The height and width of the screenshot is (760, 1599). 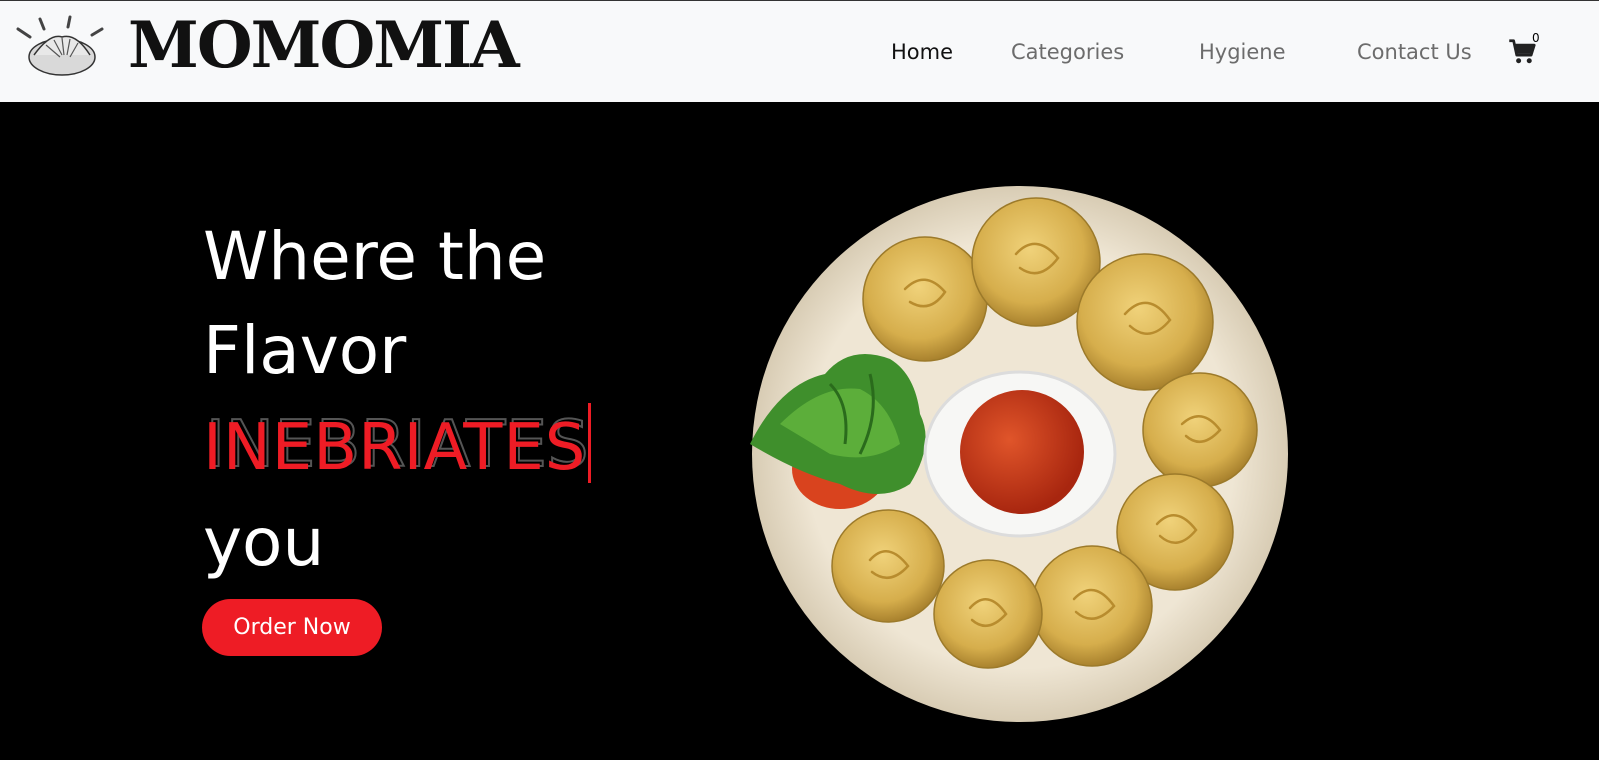 I want to click on hero-headline-accent: INEBRIATES INEBRIATES, so click(x=397, y=448).